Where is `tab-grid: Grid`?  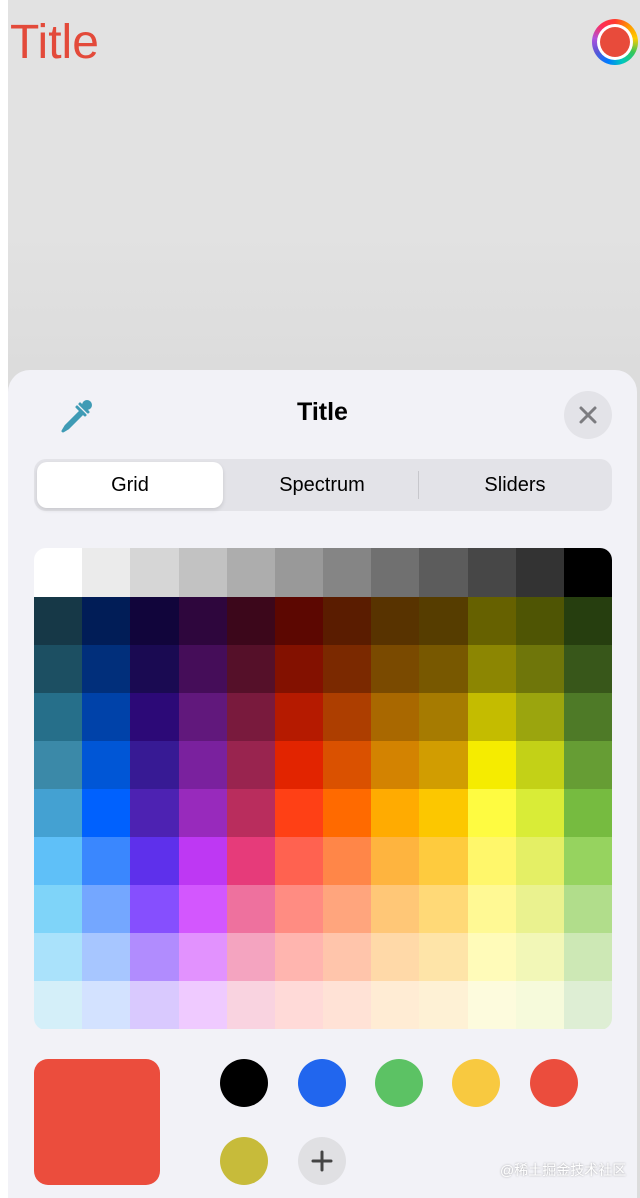
tab-grid: Grid is located at coordinates (130, 485).